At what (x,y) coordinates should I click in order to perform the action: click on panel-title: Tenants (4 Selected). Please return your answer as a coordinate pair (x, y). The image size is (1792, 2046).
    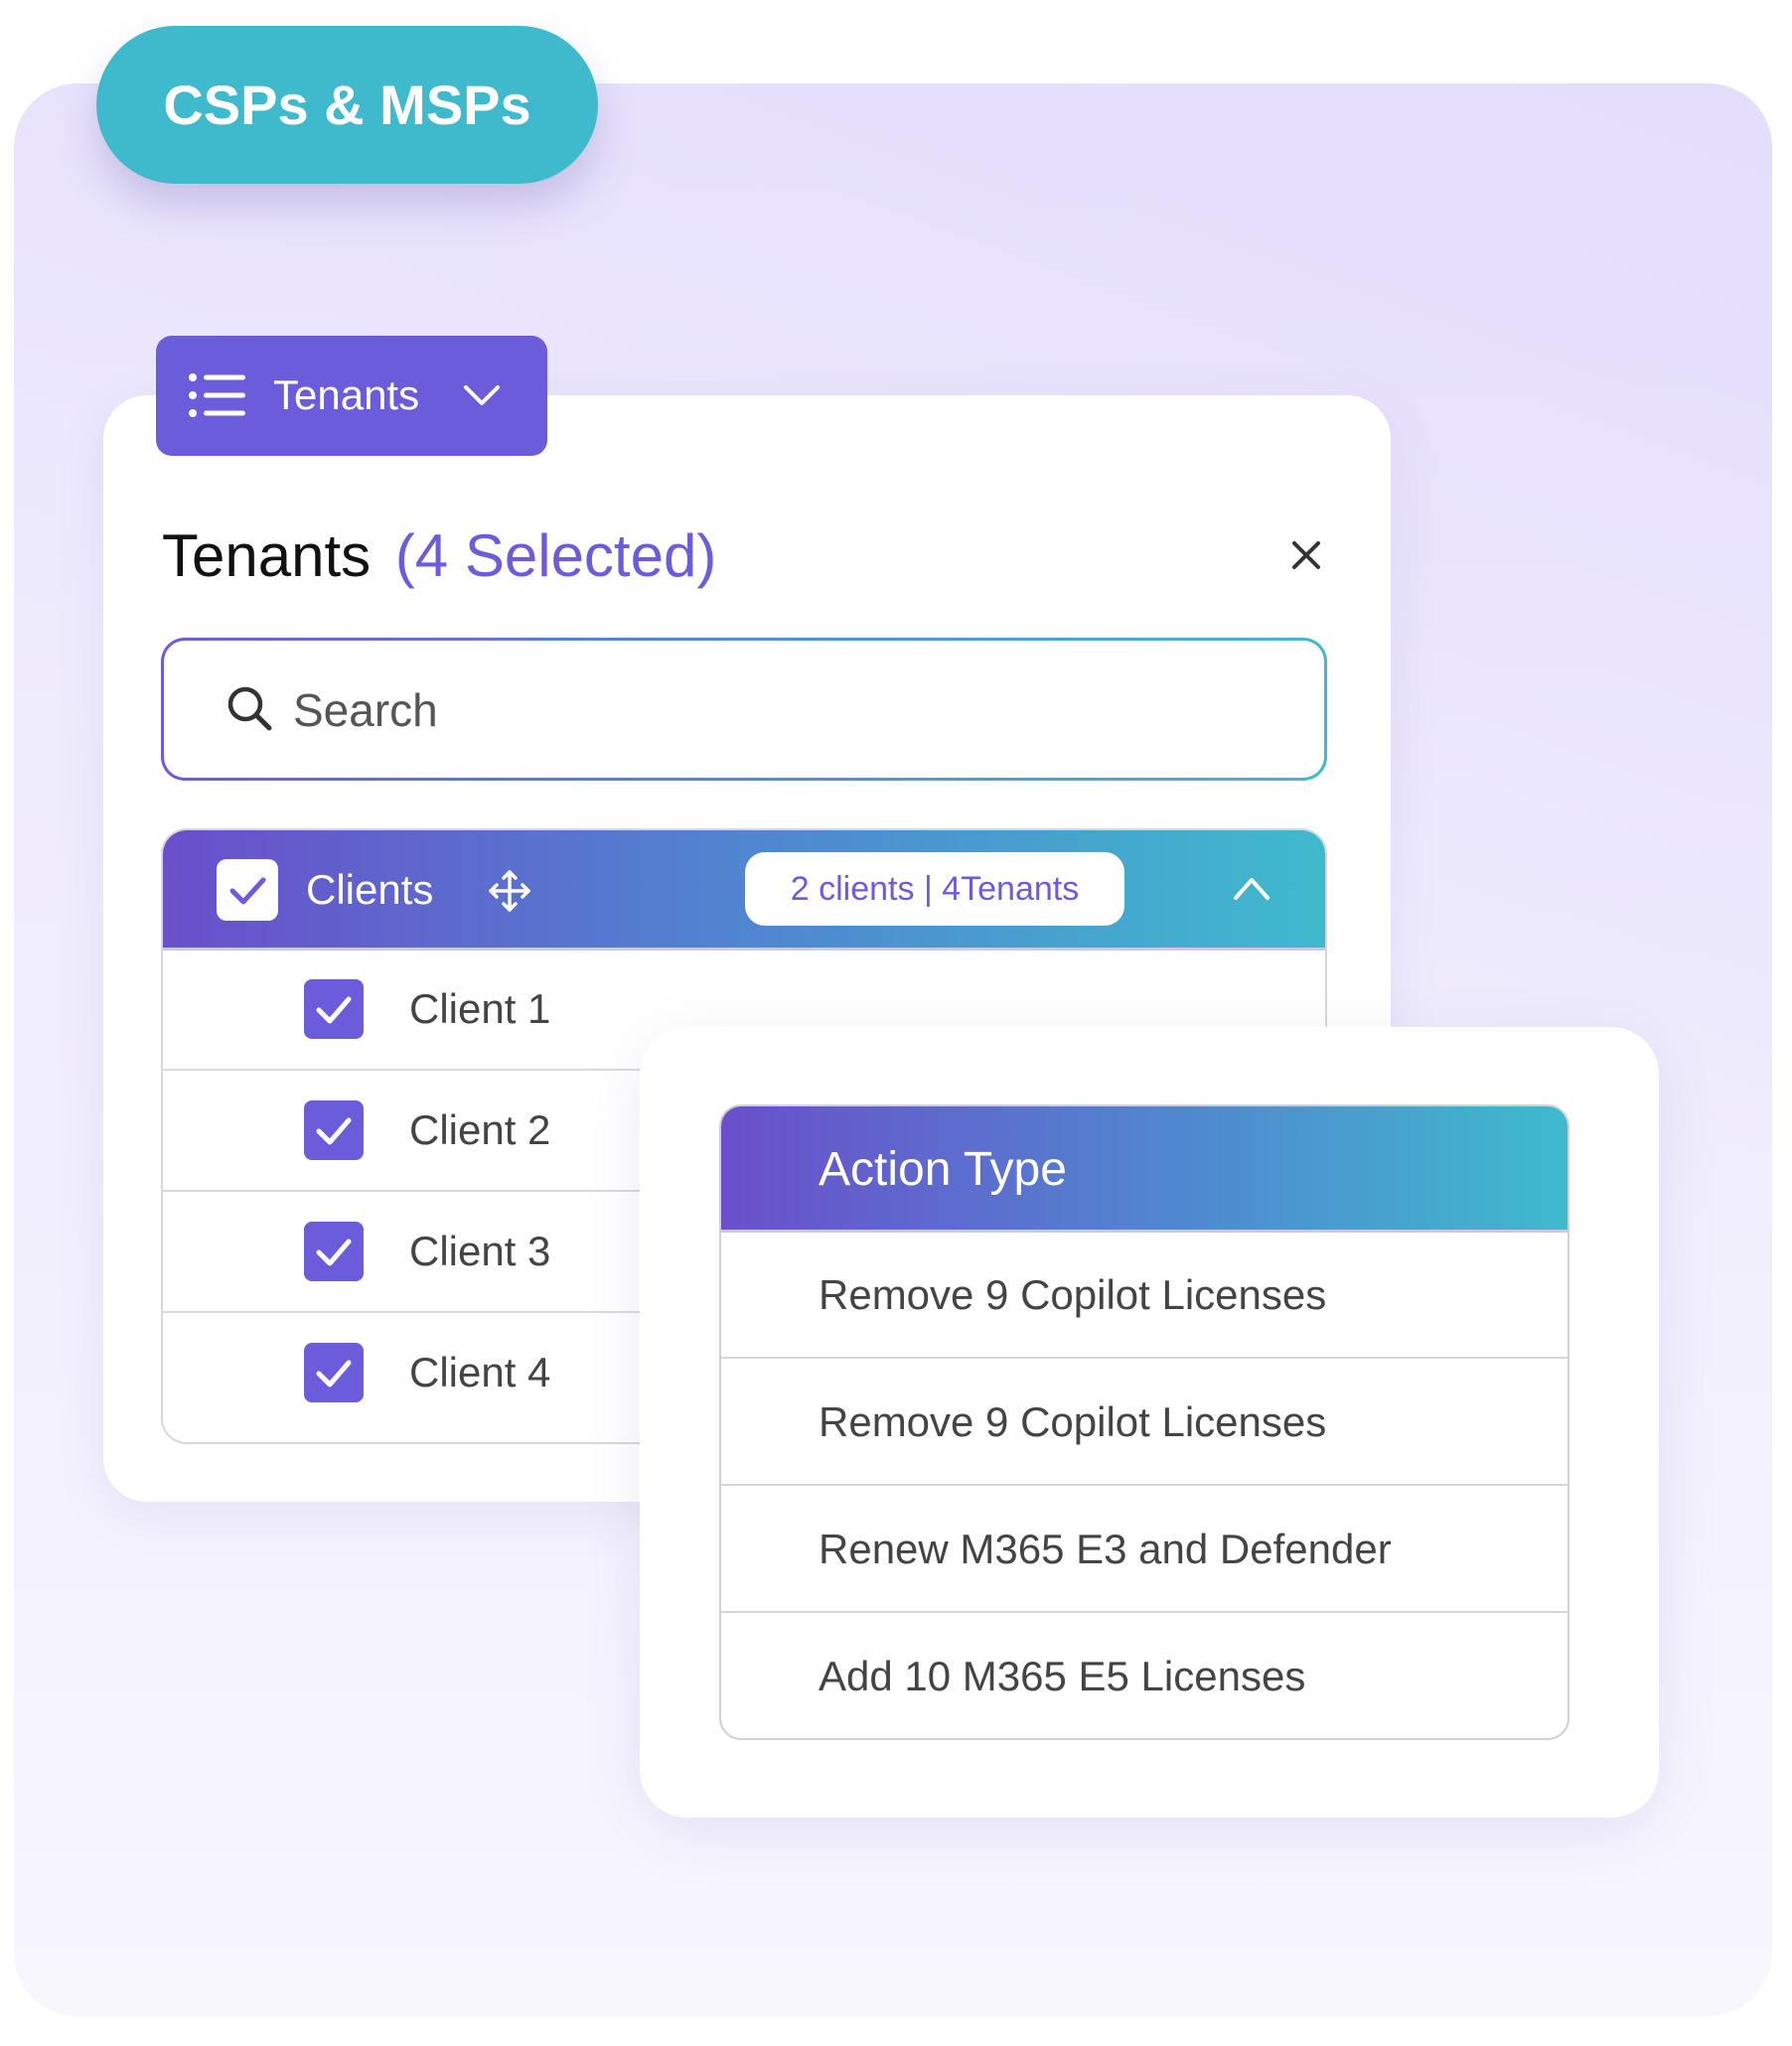
    Looking at the image, I should click on (439, 556).